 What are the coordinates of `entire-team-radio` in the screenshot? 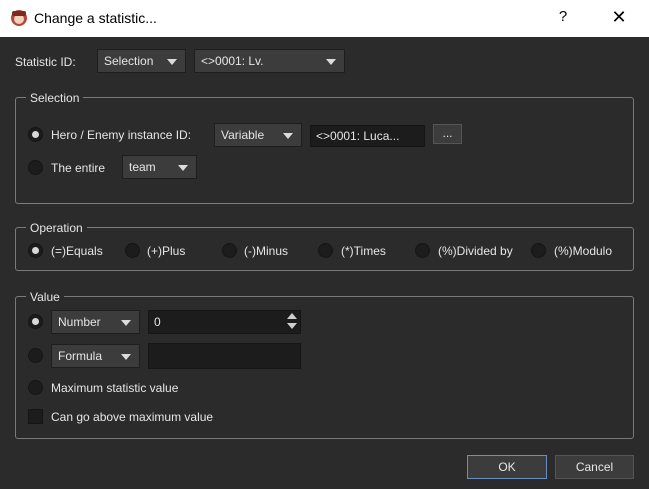 It's located at (35, 167).